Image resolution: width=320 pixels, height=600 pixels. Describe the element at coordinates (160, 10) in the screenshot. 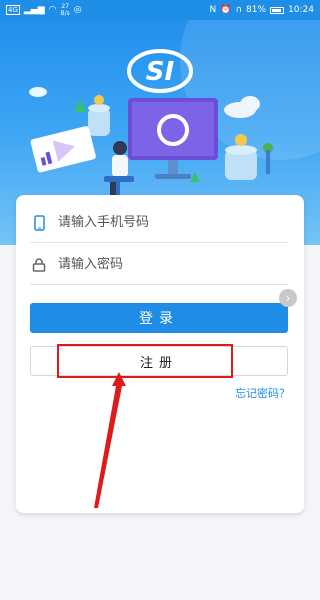

I see `status-bar: 4G ▂▄▆ ◠ 27 B/s ◎ N ⏰ ∩ 81% 10:24` at that location.